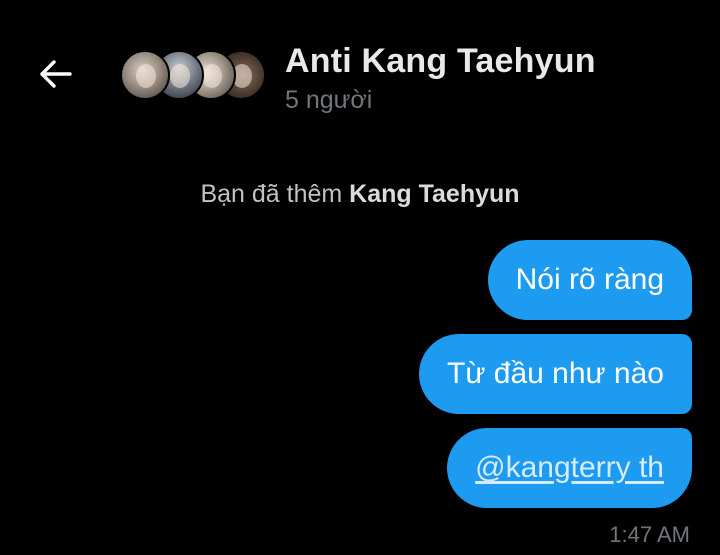 The height and width of the screenshot is (555, 720). What do you see at coordinates (275, 194) in the screenshot?
I see `system-message-text: Bạn đã thêm` at bounding box center [275, 194].